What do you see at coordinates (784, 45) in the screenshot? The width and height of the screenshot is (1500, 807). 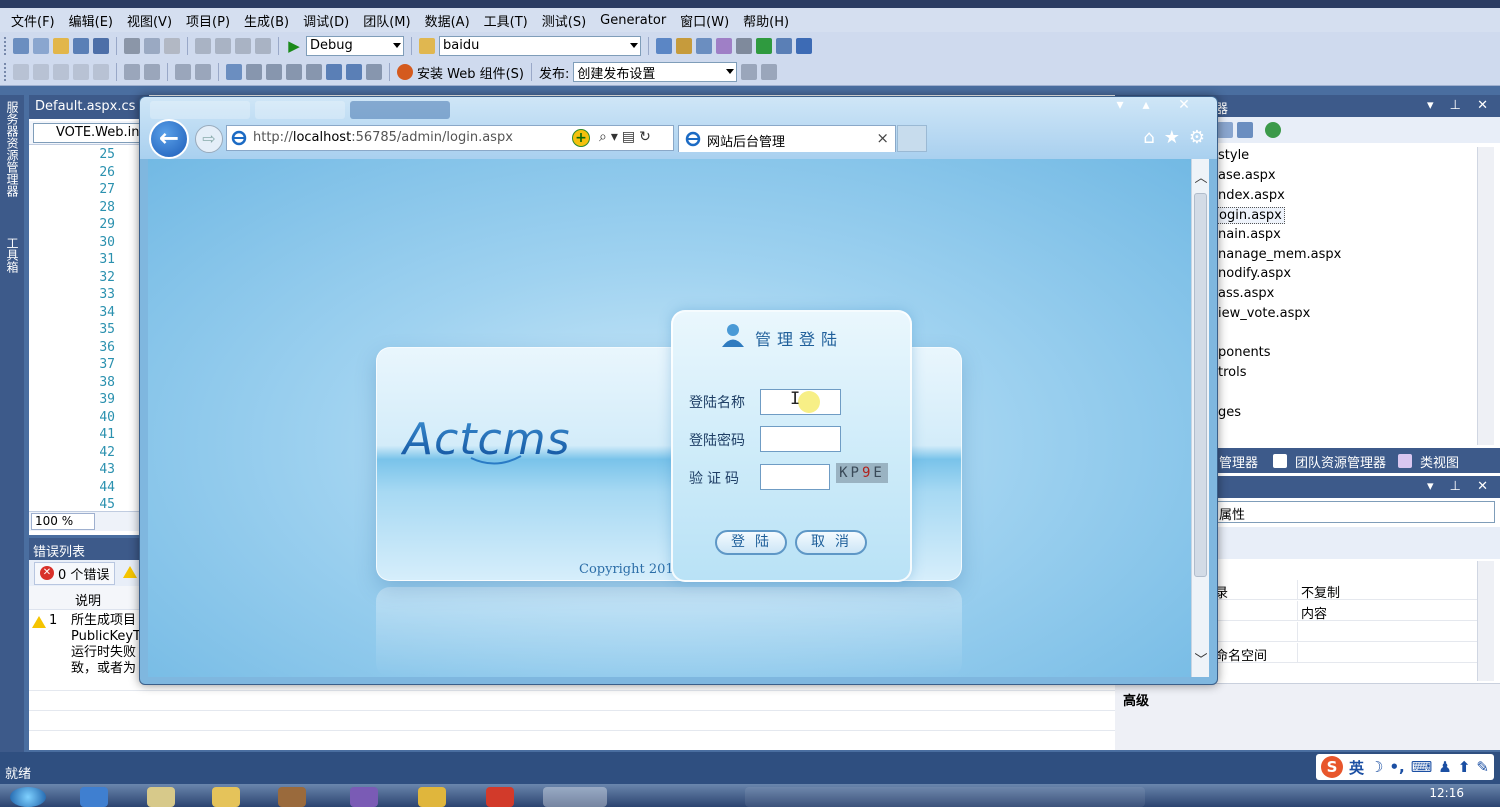 I see `command-window-icon` at bounding box center [784, 45].